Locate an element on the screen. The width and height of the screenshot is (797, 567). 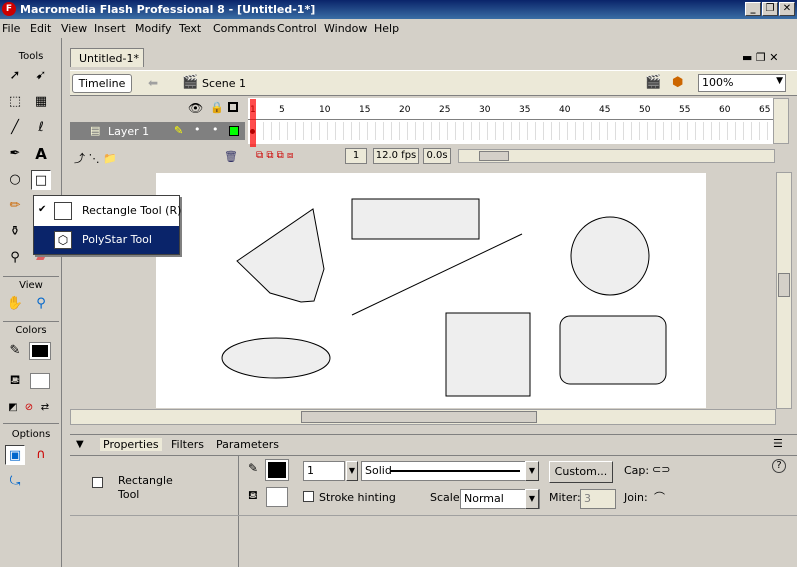
oval-tool-icon: ○ is located at coordinates (15, 180).